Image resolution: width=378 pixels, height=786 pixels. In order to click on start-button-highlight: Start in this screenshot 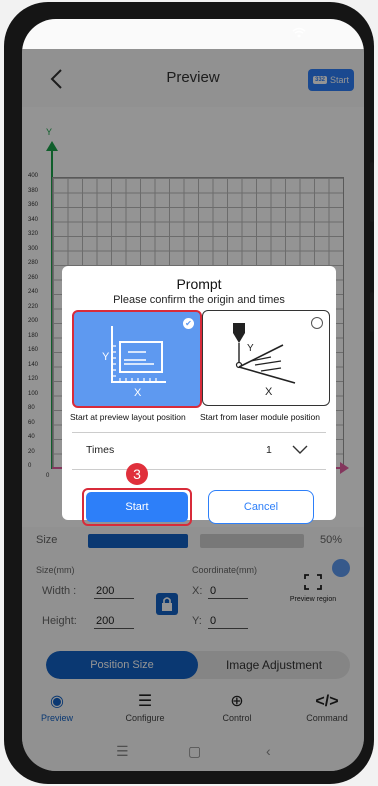, I will do `click(137, 507)`.